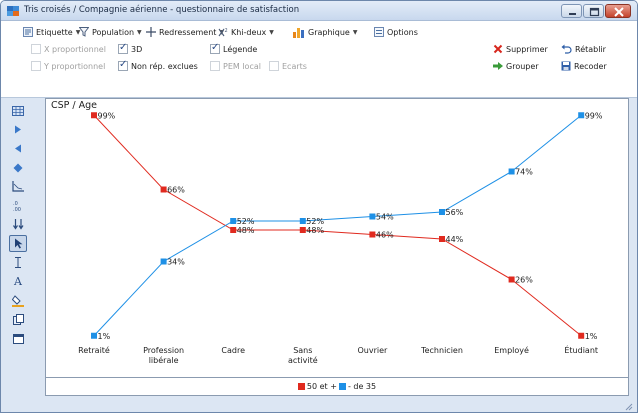  What do you see at coordinates (298, 32) in the screenshot?
I see `bar-chart-icon` at bounding box center [298, 32].